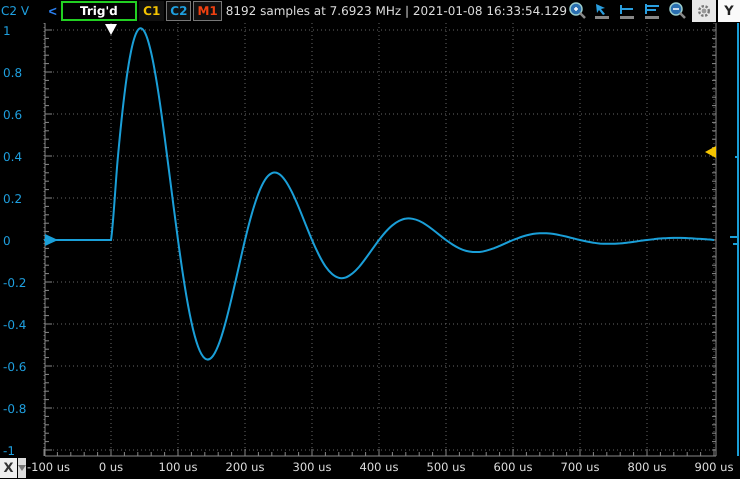  Describe the element at coordinates (15, 11) in the screenshot. I see `channel-unit-label: C2 V` at that location.